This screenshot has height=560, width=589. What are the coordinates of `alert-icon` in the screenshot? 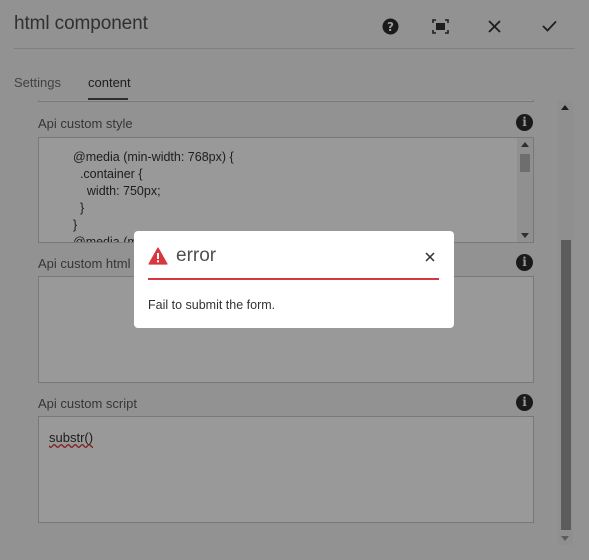 It's located at (158, 256).